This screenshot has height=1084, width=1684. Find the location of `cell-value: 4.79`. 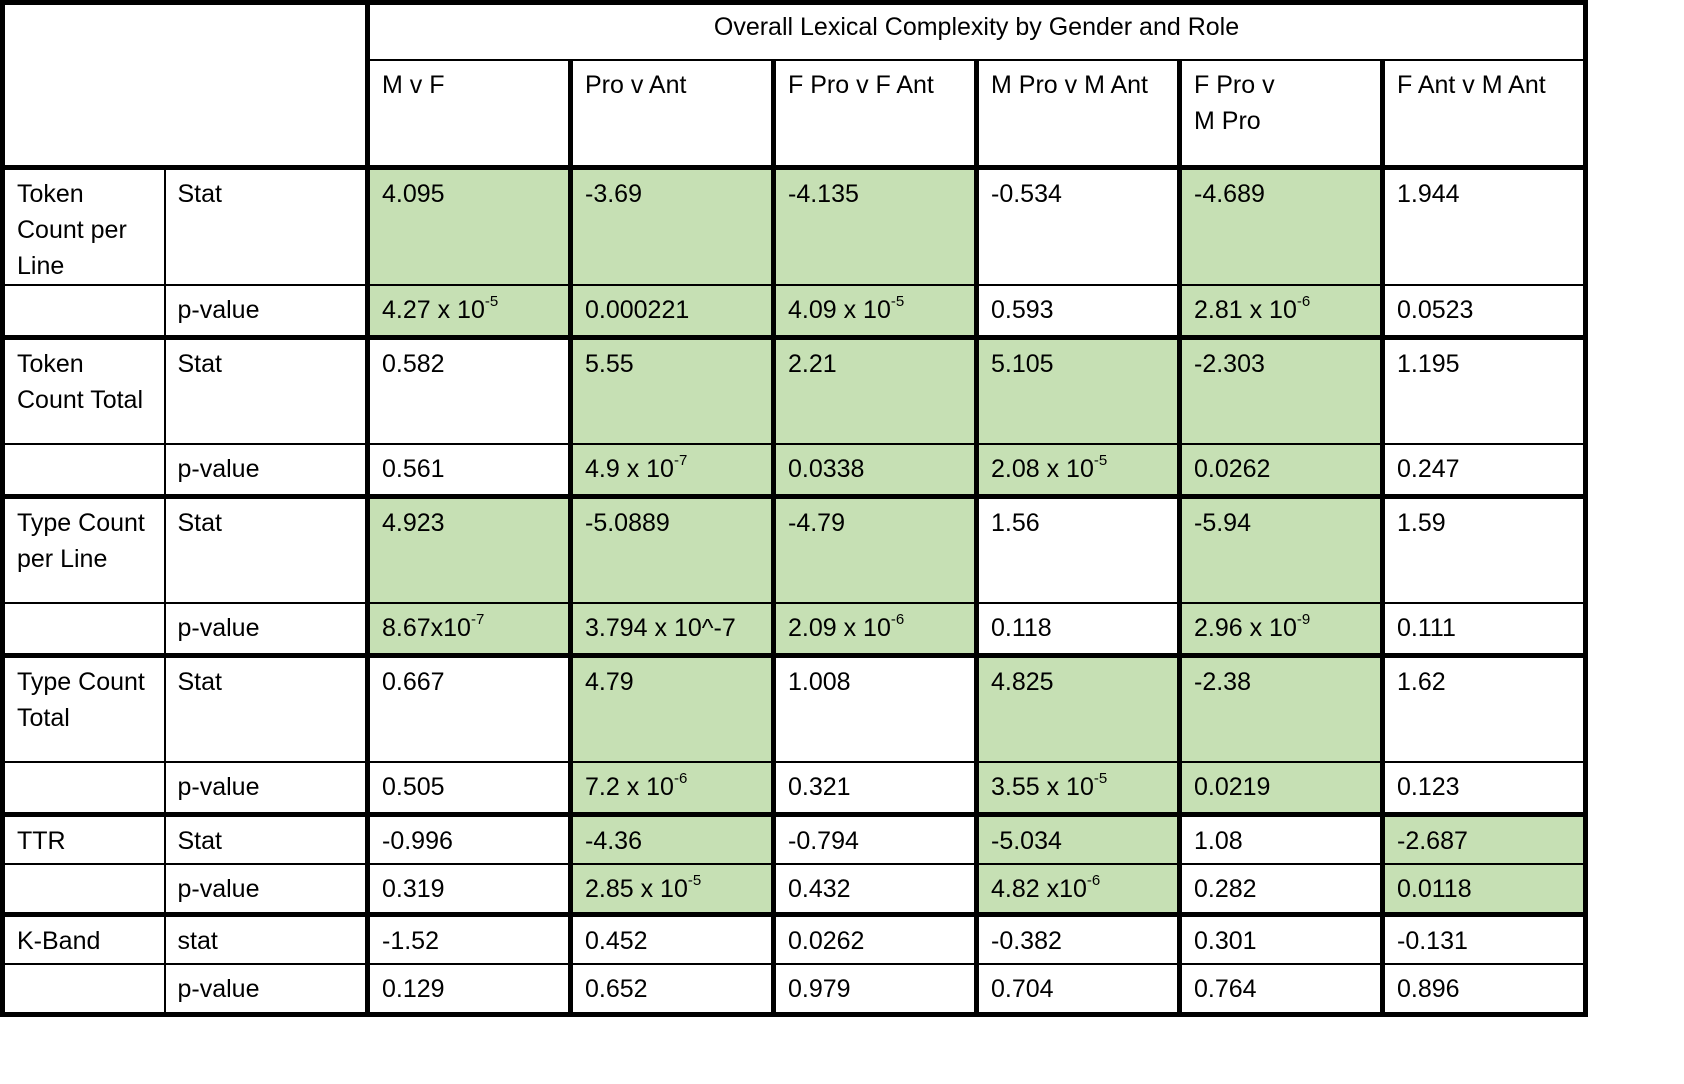

cell-value: 4.79 is located at coordinates (609, 681).